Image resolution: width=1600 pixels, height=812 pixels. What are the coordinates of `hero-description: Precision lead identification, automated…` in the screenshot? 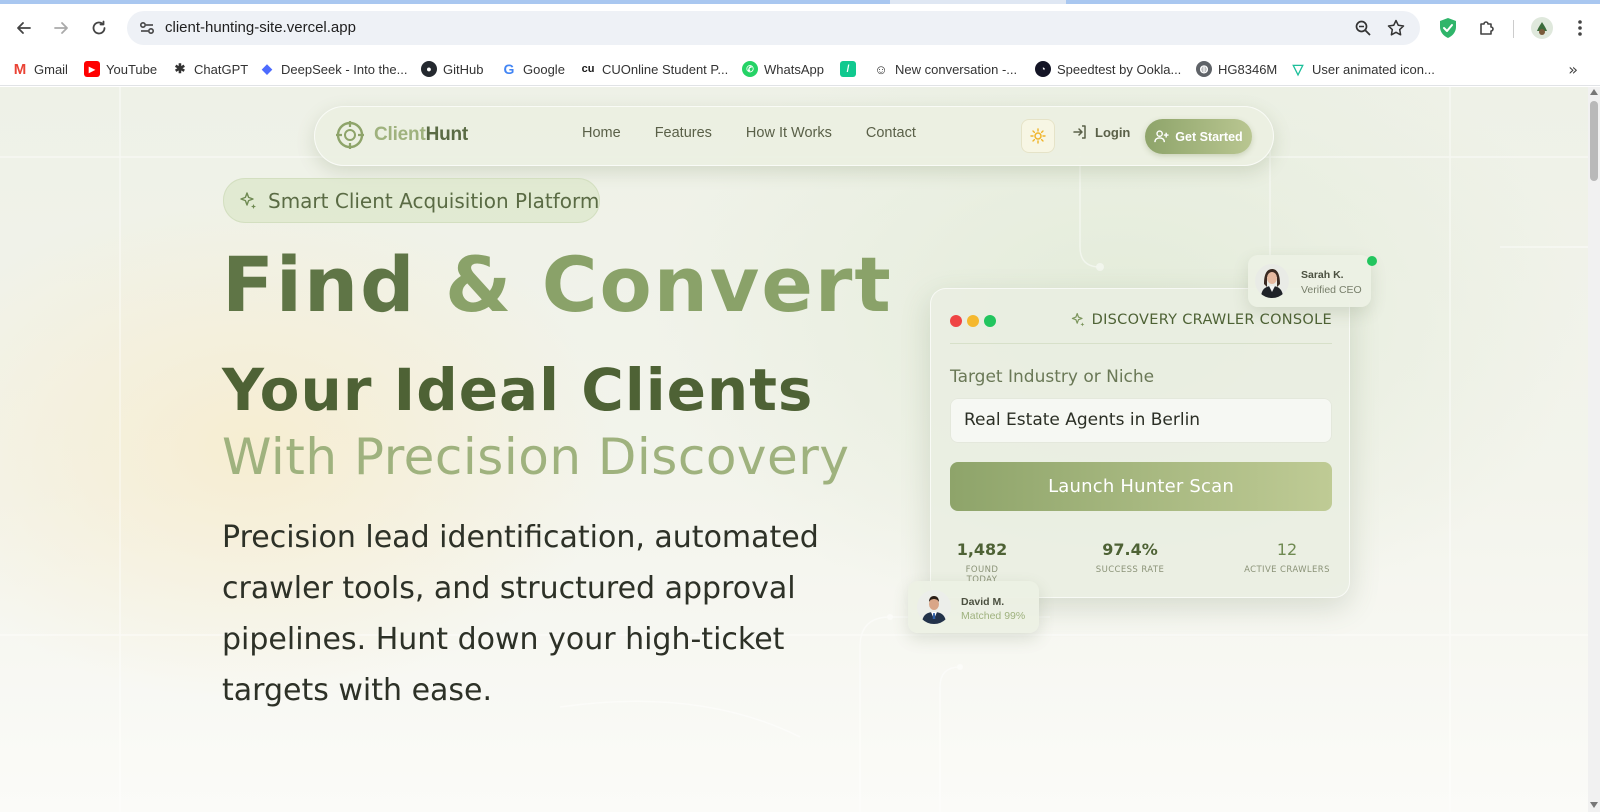 It's located at (520, 614).